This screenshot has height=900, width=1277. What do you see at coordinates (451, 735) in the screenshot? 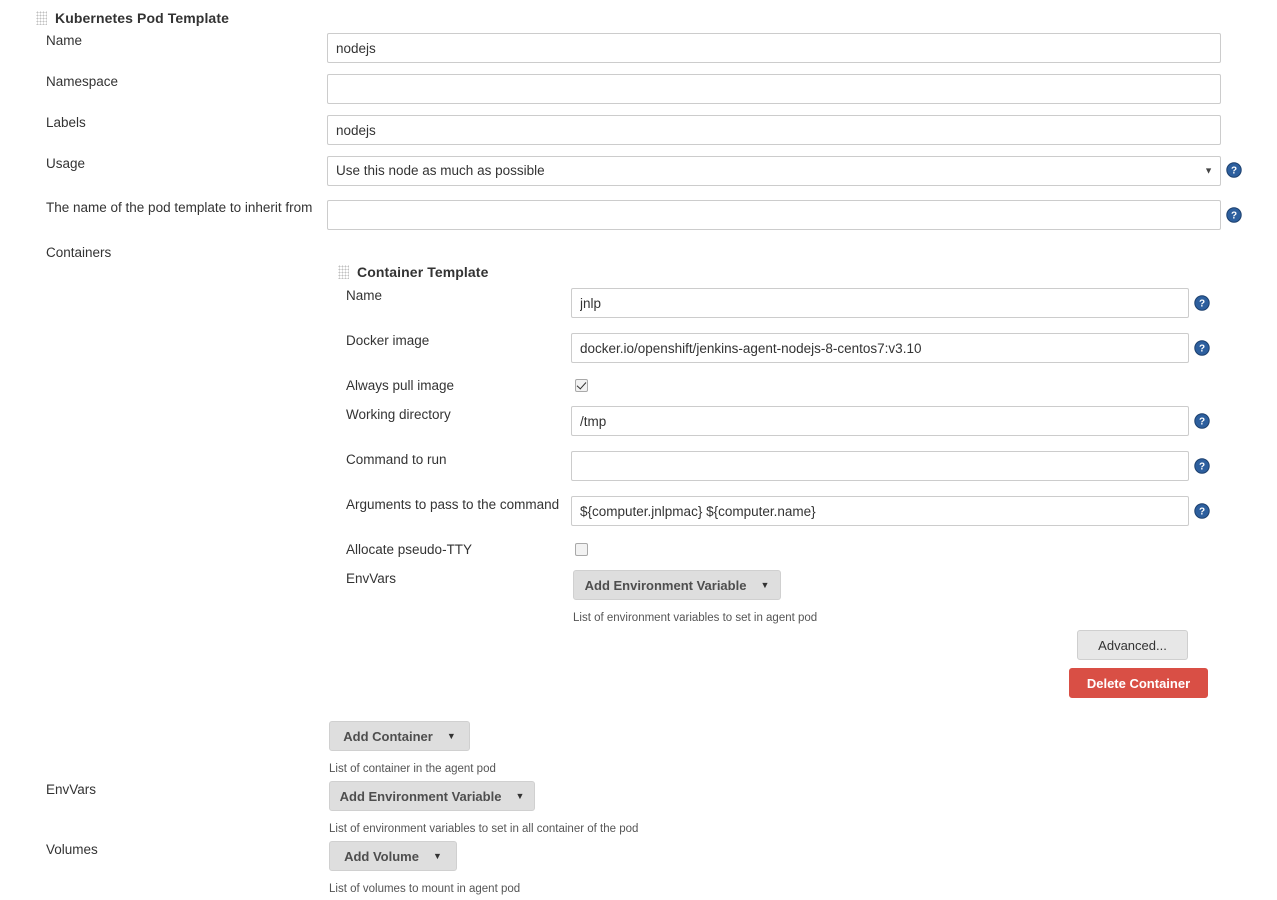
I see `chevron-down-icon-add-container: ▼` at bounding box center [451, 735].